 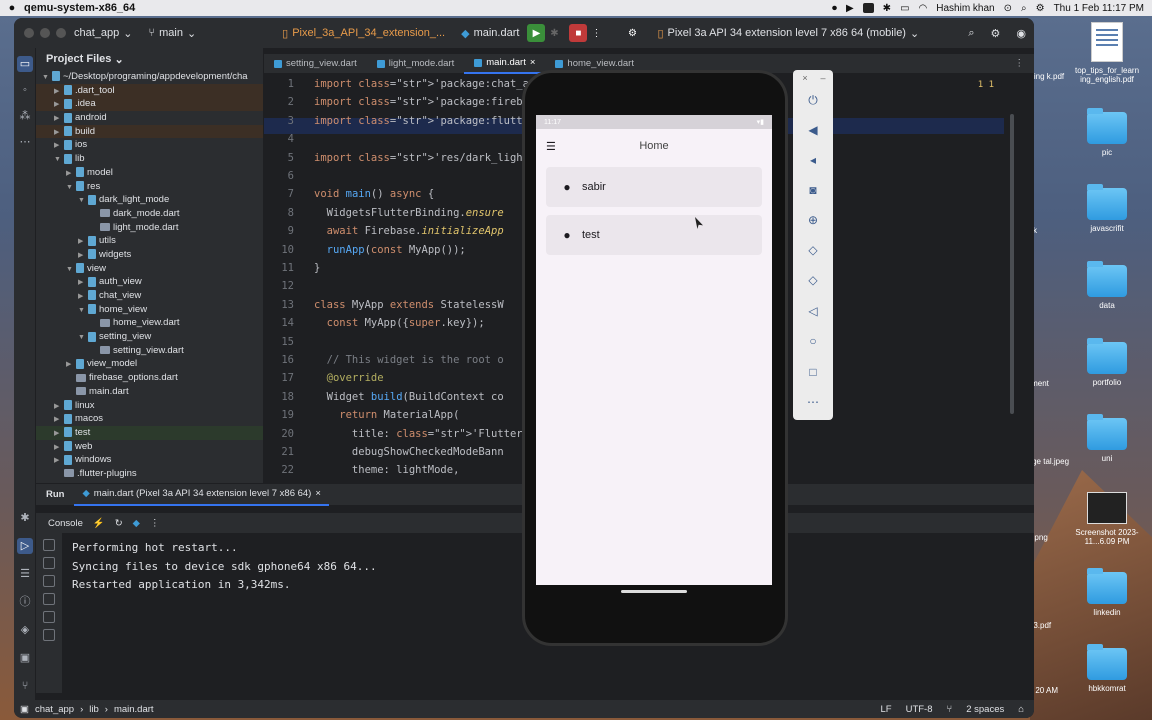 What do you see at coordinates (25, 630) in the screenshot?
I see `dart-analysis-icon: ◈` at bounding box center [25, 630].